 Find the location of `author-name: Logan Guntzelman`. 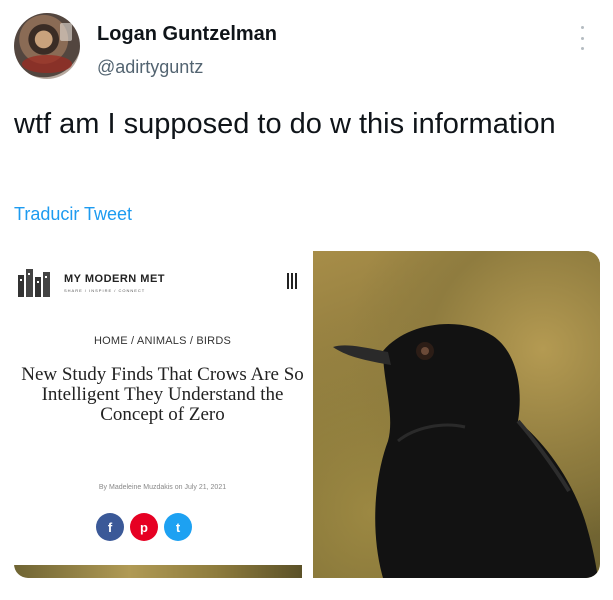

author-name: Logan Guntzelman is located at coordinates (187, 34).